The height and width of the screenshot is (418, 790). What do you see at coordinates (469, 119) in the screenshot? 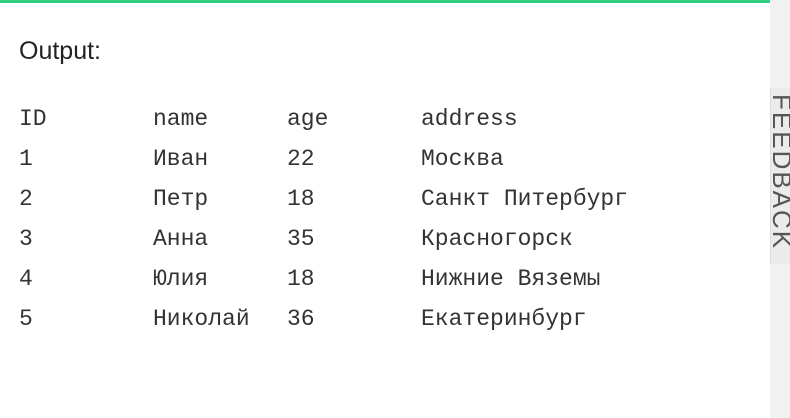
I see `header-cell-address: address` at bounding box center [469, 119].